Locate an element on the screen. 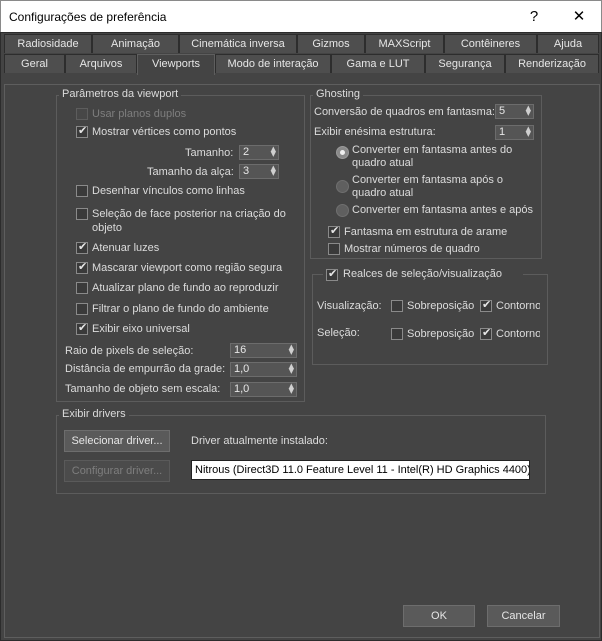 This screenshot has height=641, width=602. tab-help: Ajuda is located at coordinates (568, 43).